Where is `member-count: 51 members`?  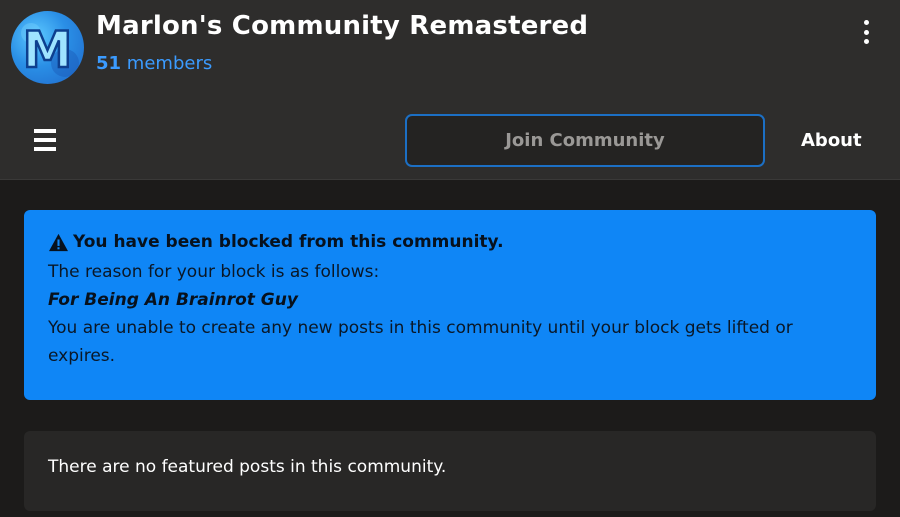 member-count: 51 members is located at coordinates (154, 63).